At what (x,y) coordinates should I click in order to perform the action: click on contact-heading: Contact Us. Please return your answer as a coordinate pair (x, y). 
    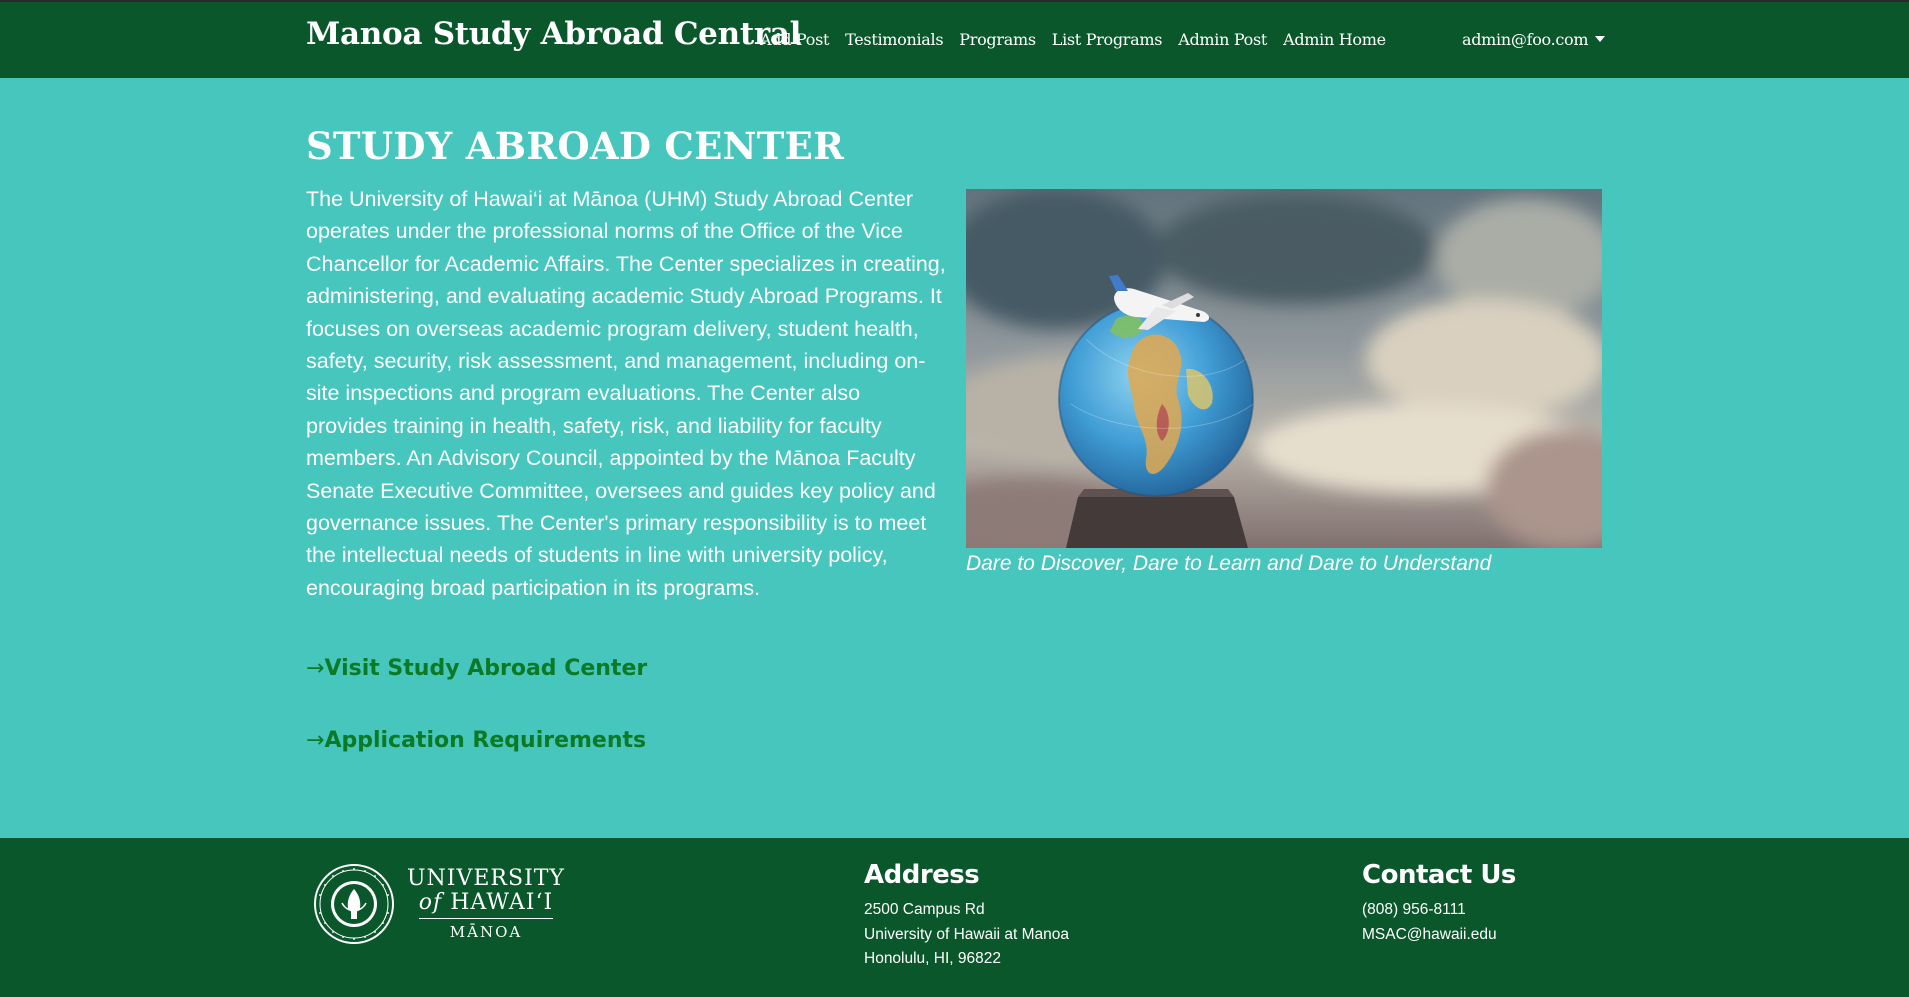
    Looking at the image, I should click on (1439, 875).